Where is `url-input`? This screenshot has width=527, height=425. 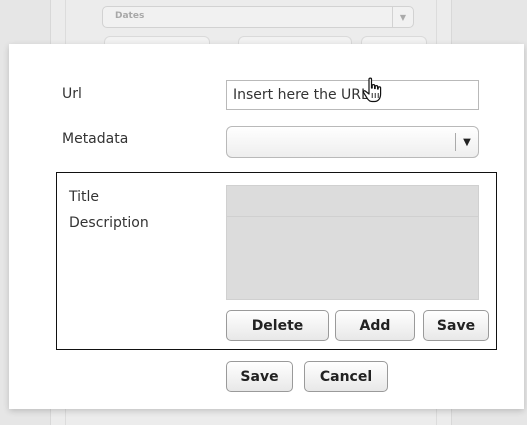
url-input is located at coordinates (352, 95).